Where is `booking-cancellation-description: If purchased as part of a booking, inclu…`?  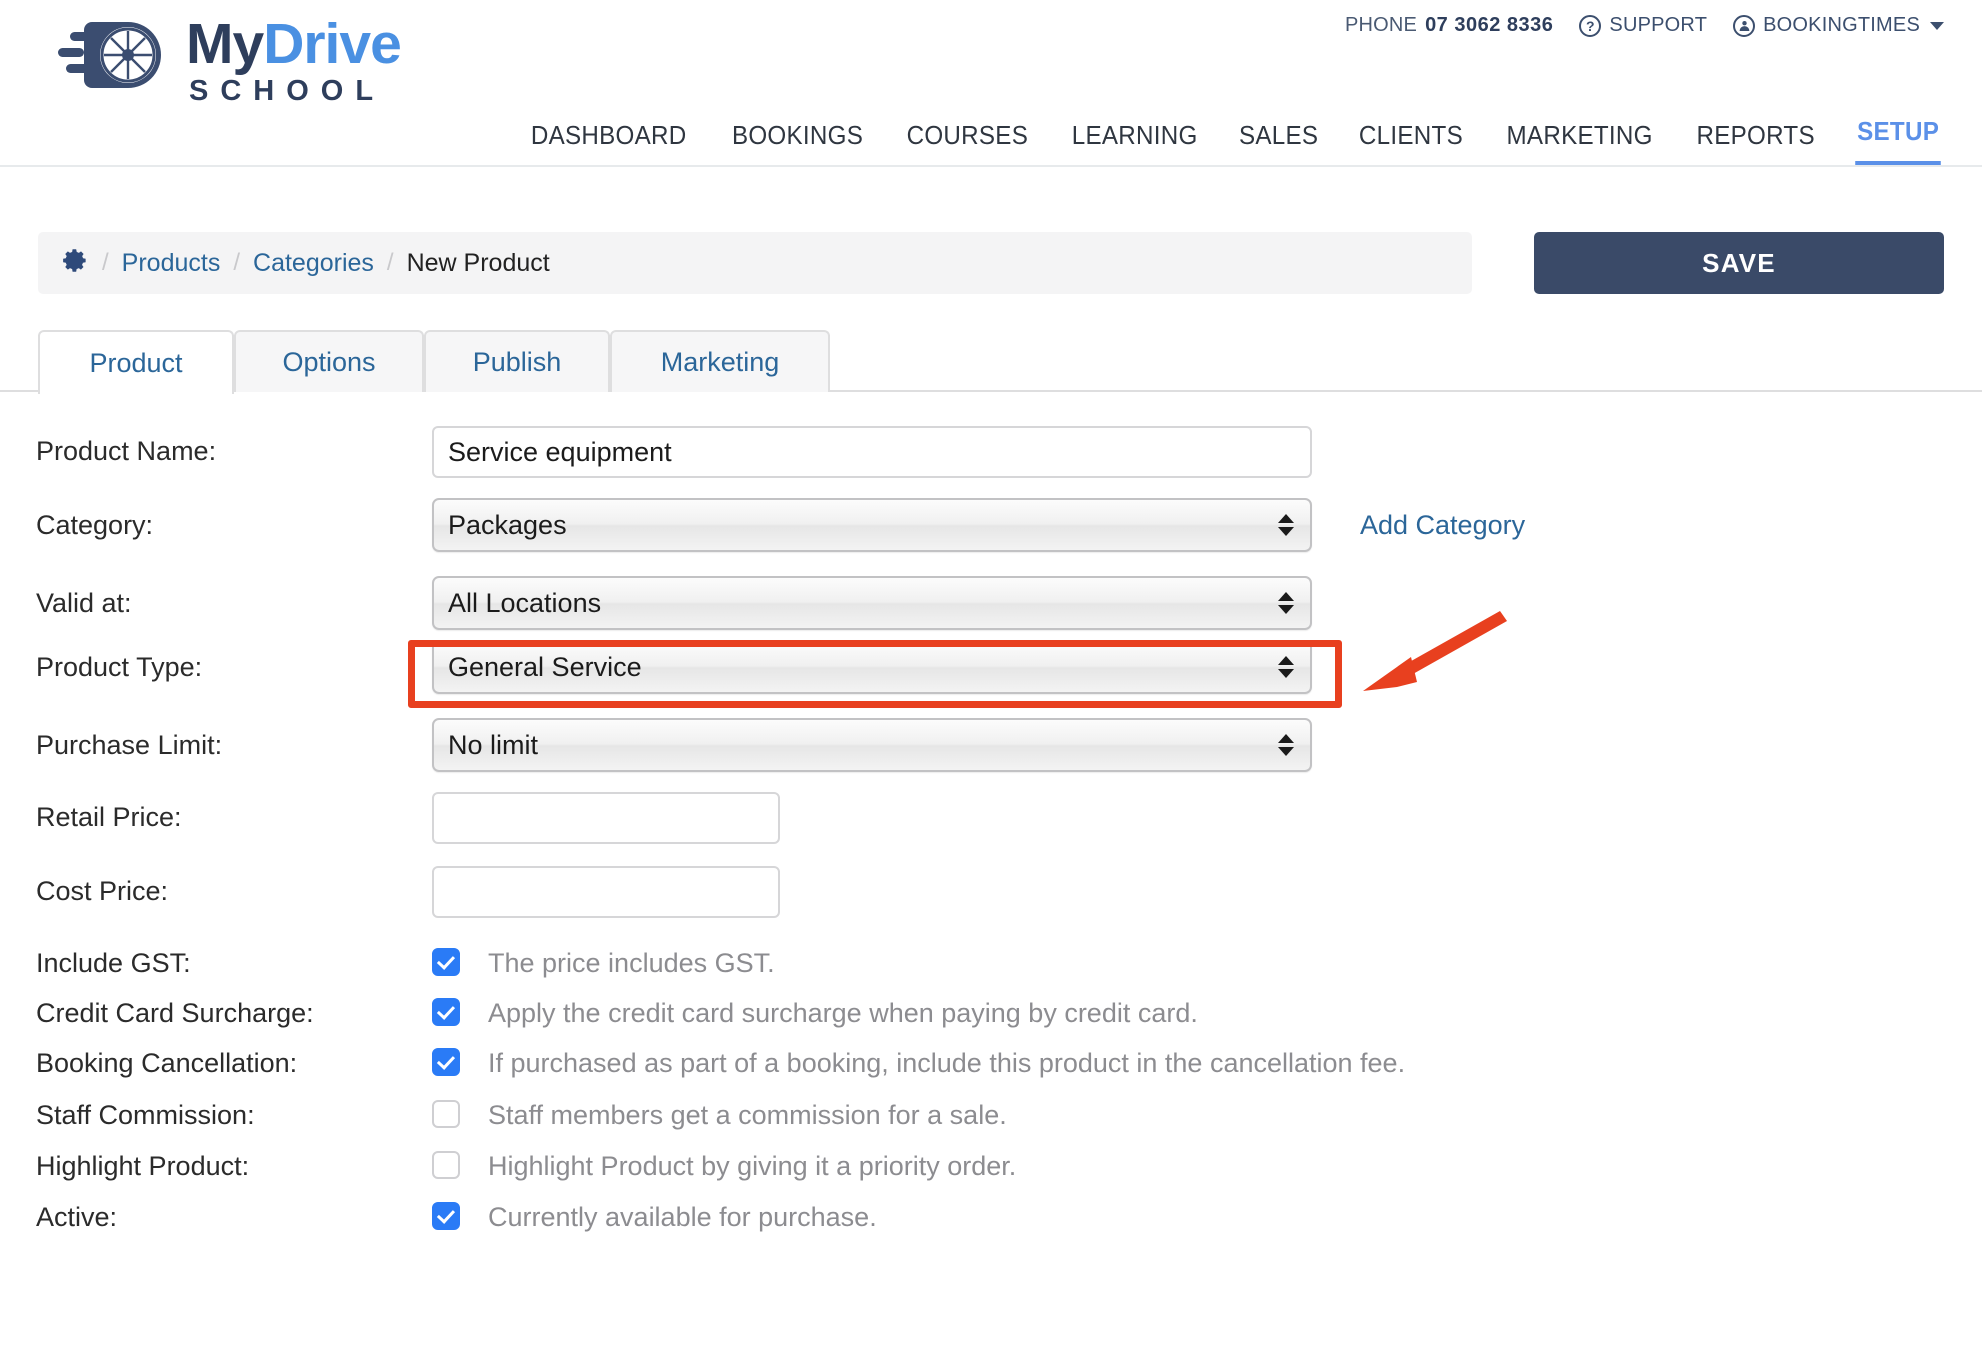 booking-cancellation-description: If purchased as part of a booking, inclu… is located at coordinates (947, 1063).